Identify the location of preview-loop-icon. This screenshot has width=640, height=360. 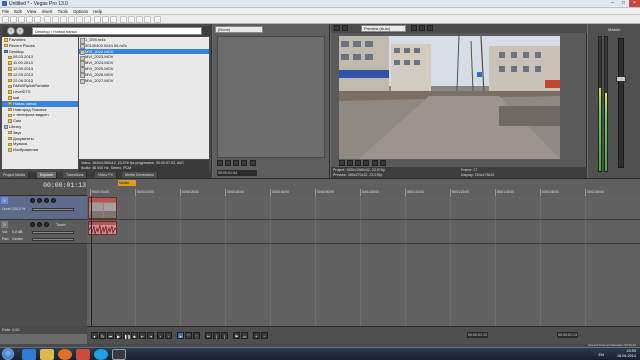
(342, 163).